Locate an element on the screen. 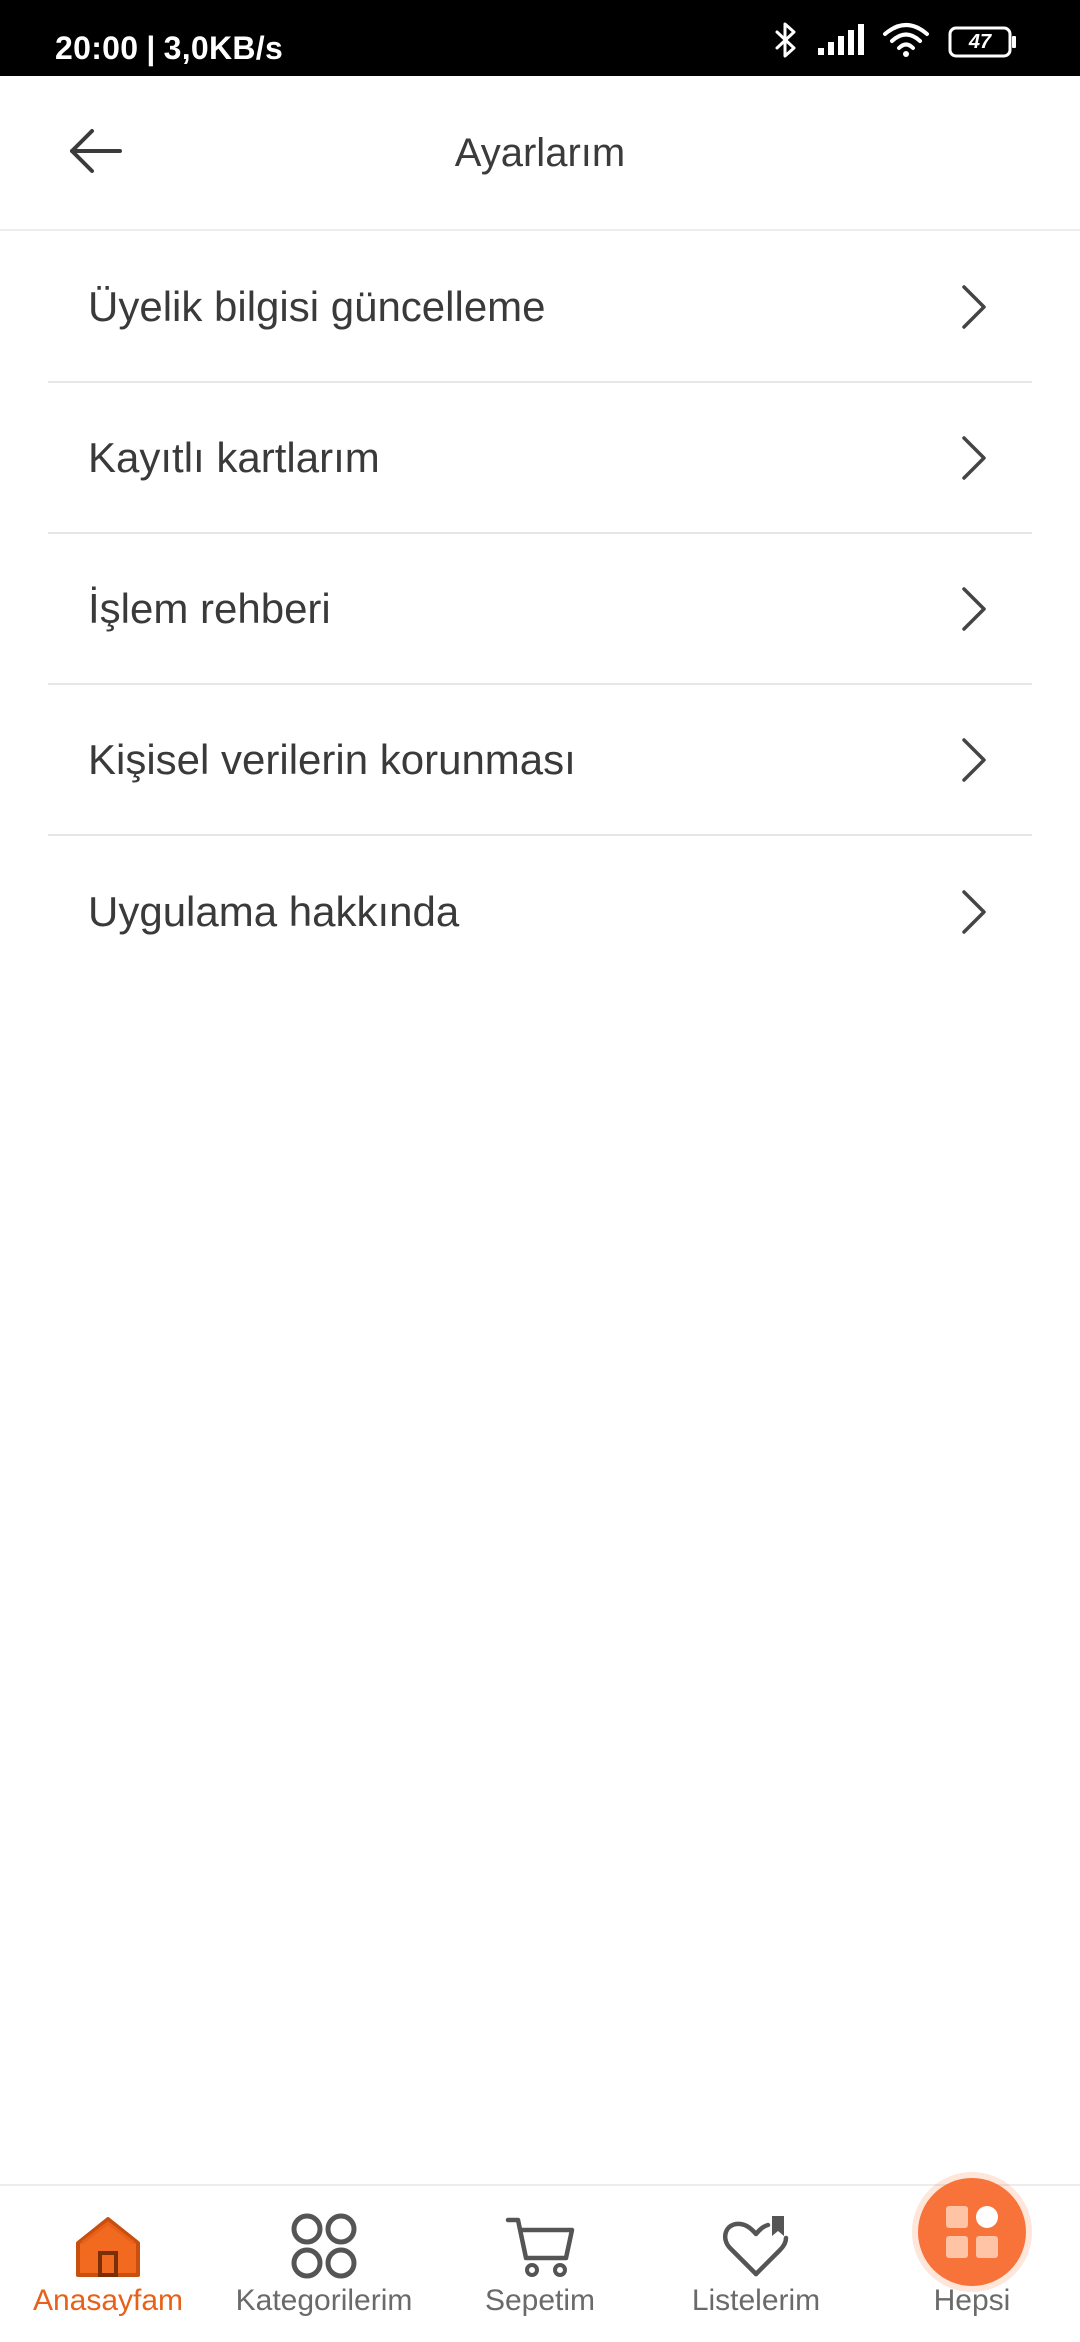  wifi-icon is located at coordinates (906, 42).